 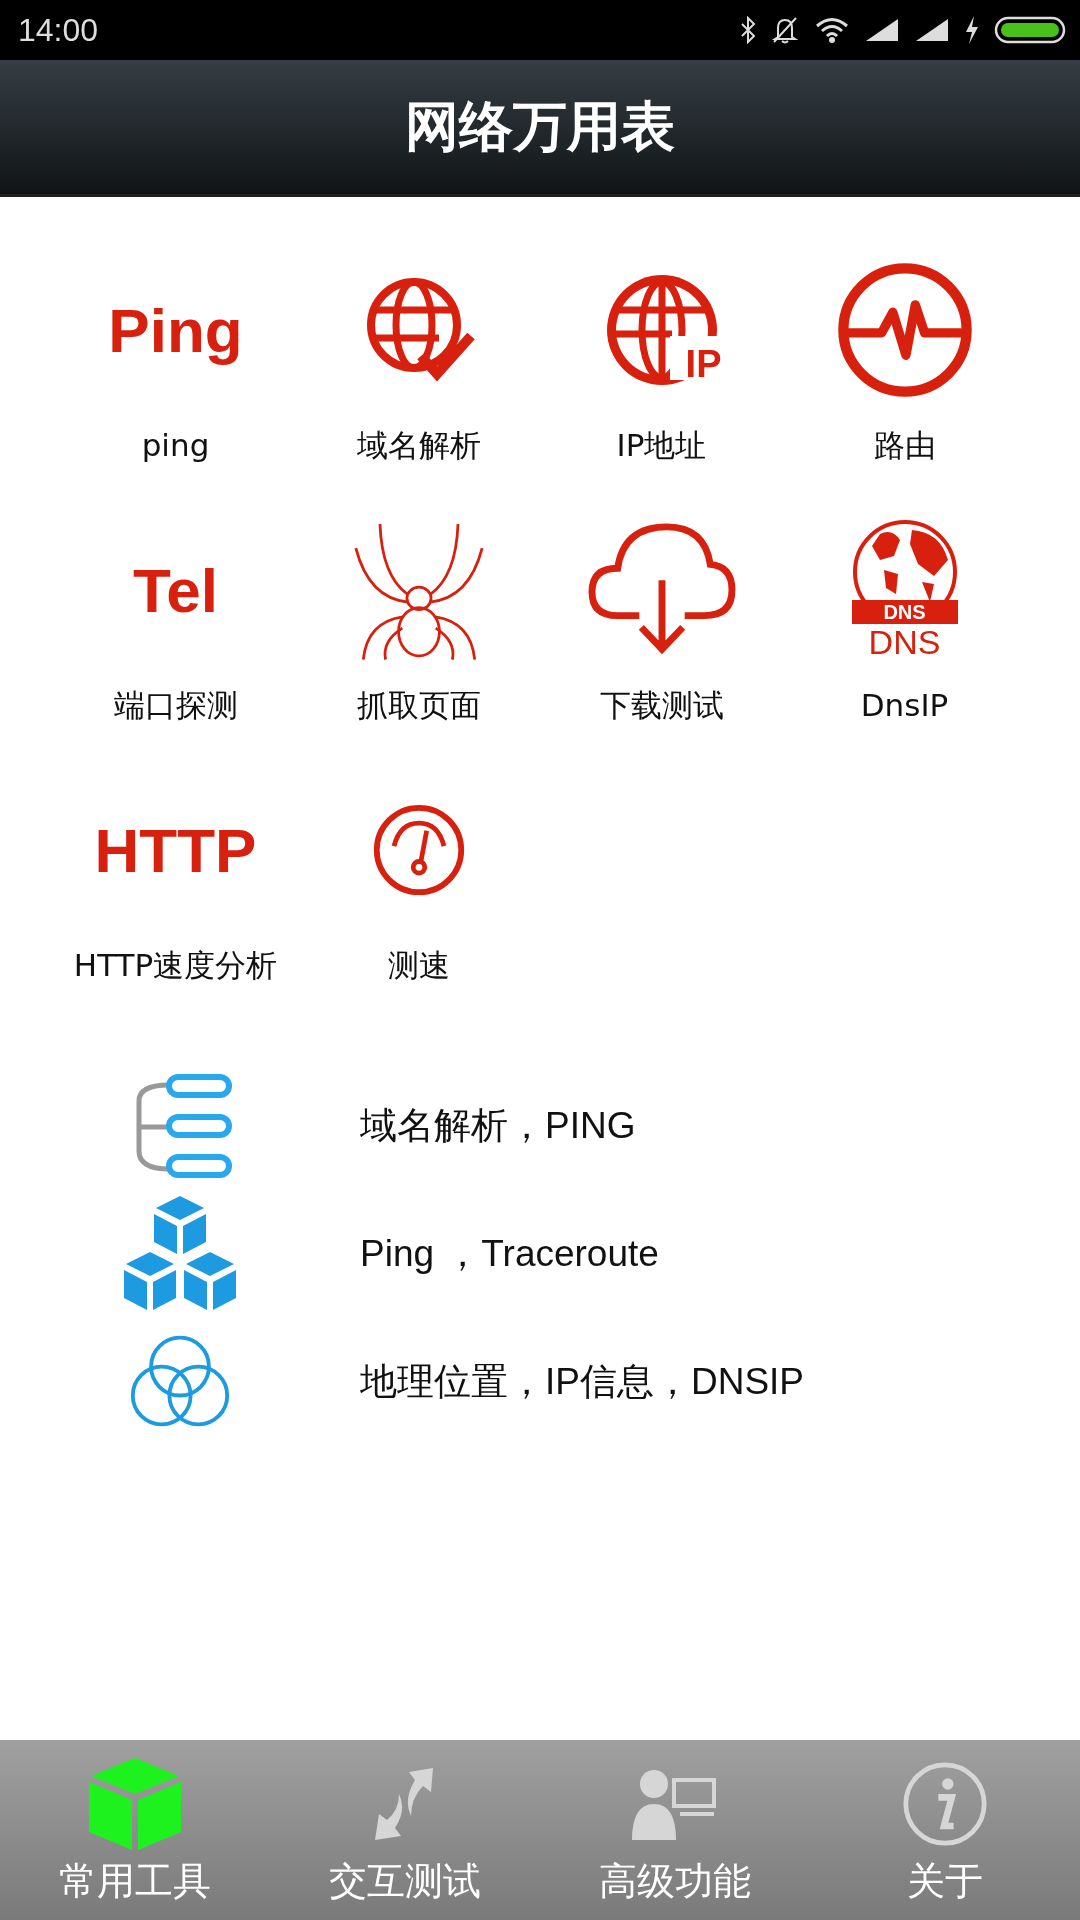 What do you see at coordinates (405, 1830) in the screenshot?
I see `tab: 交互测试` at bounding box center [405, 1830].